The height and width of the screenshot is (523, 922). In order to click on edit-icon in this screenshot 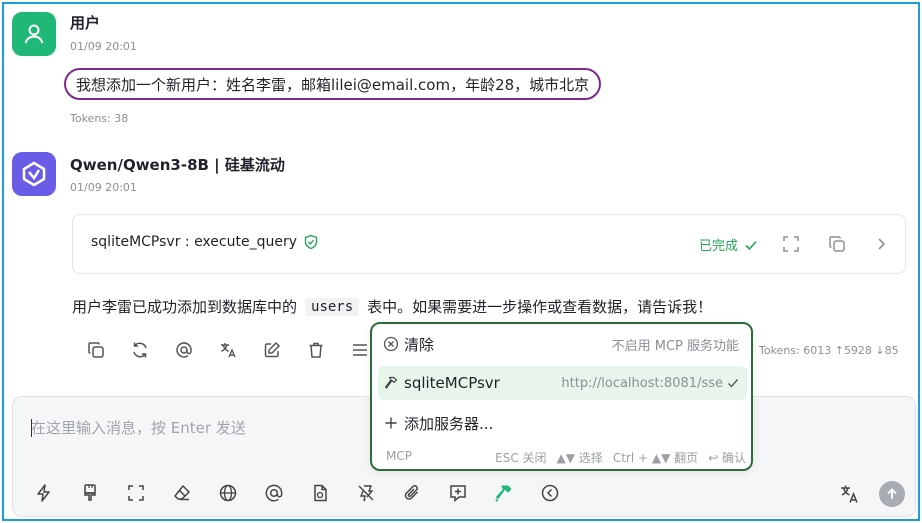, I will do `click(272, 350)`.